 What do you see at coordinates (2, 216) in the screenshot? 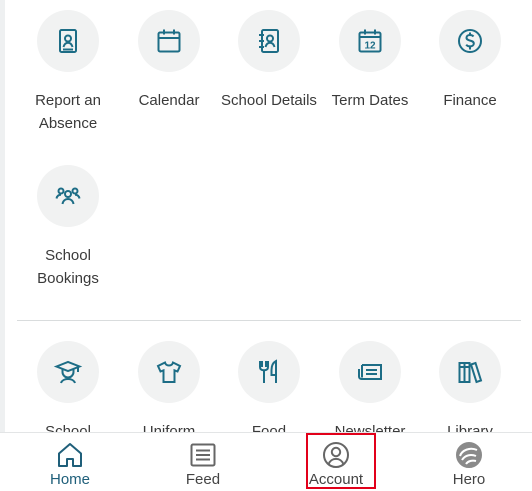
I see `left-edge` at bounding box center [2, 216].